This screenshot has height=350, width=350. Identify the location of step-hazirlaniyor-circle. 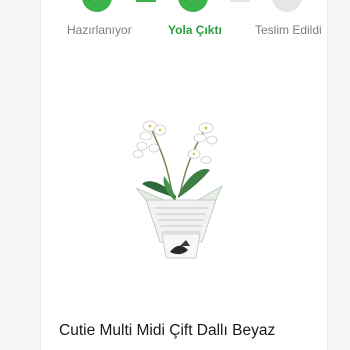
(97, 6).